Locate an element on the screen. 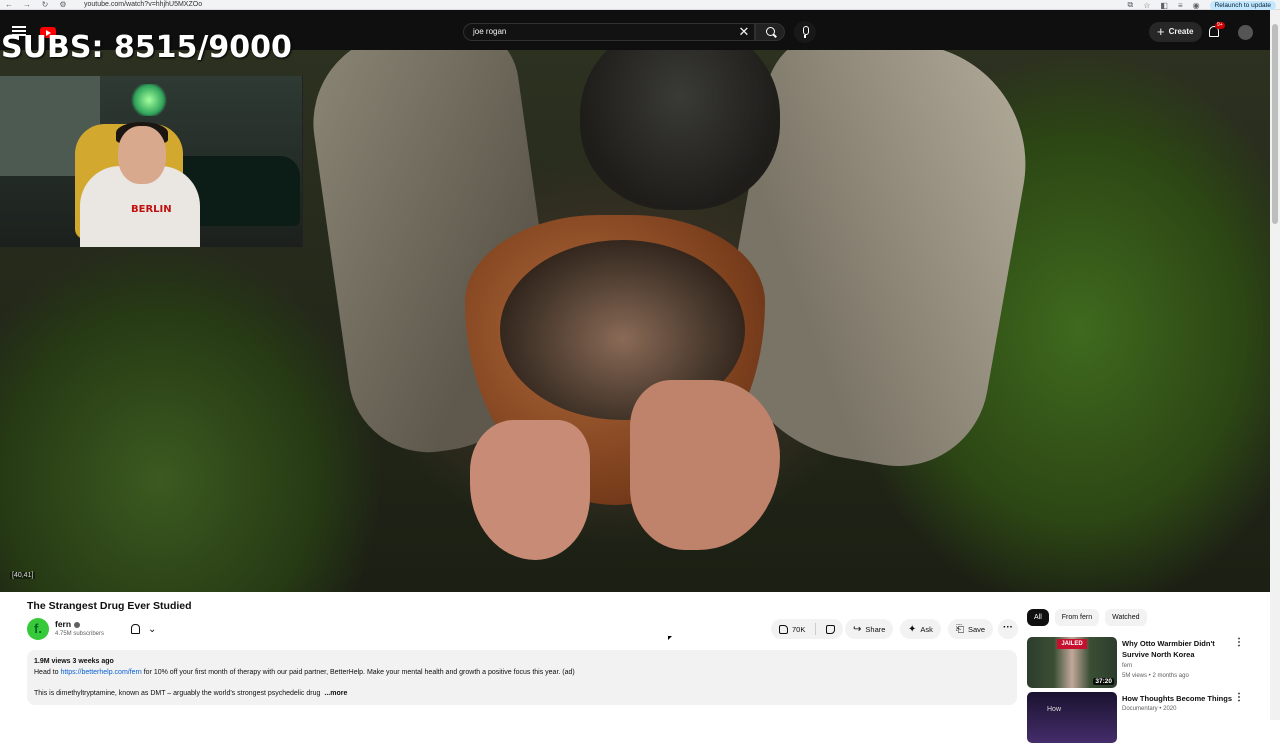 Image resolution: width=1280 pixels, height=744 pixels. subscription-notification-button: ⌄ is located at coordinates (145, 629).